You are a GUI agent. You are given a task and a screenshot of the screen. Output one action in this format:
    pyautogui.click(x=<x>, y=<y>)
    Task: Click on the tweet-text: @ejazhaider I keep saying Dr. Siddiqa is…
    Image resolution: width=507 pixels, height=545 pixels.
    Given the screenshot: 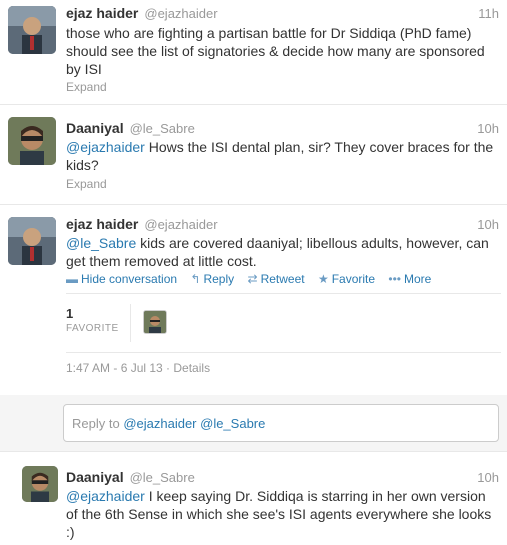 What is the action you would take?
    pyautogui.click(x=283, y=514)
    